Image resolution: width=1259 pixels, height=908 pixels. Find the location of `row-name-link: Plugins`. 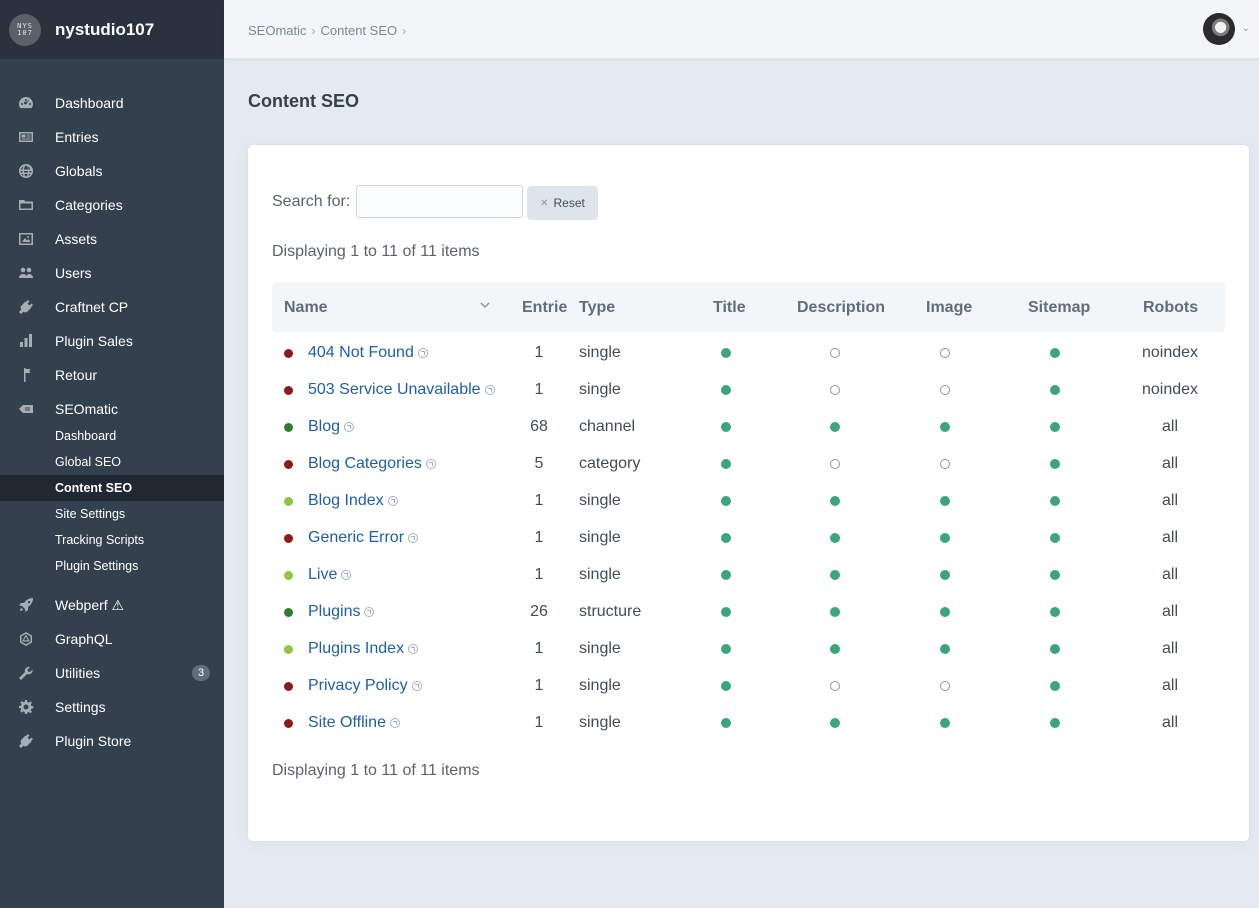

row-name-link: Plugins is located at coordinates (341, 612).